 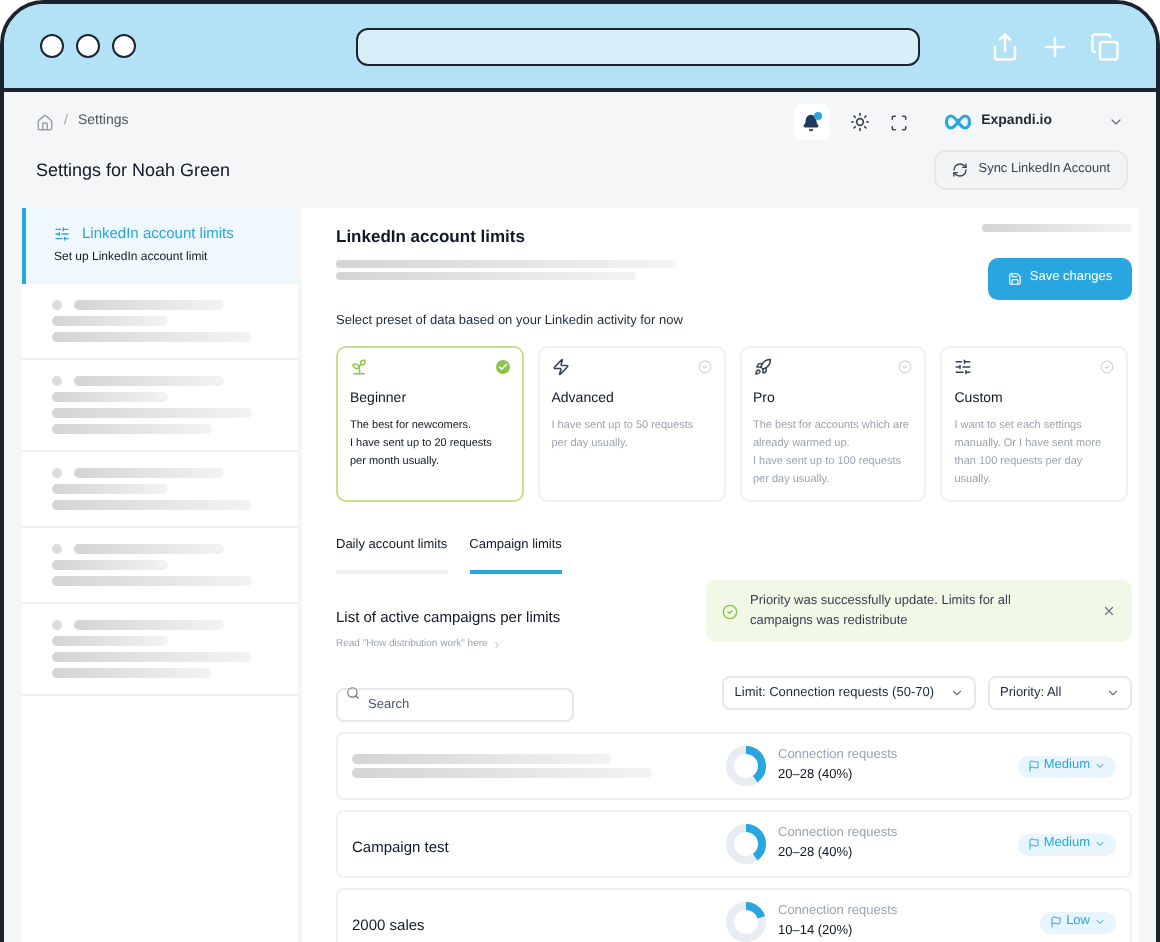 What do you see at coordinates (1109, 611) in the screenshot?
I see `close-icon` at bounding box center [1109, 611].